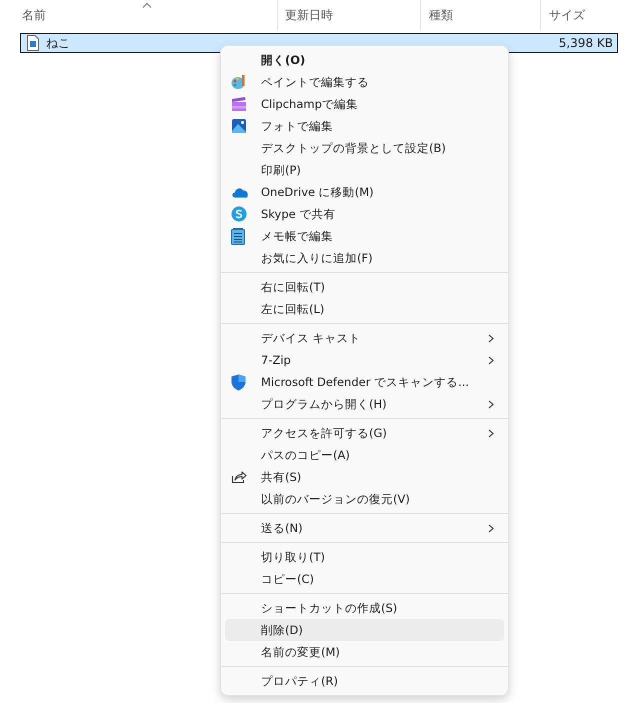 This screenshot has height=703, width=629. I want to click on menu-item: Clipchampで編集, so click(364, 104).